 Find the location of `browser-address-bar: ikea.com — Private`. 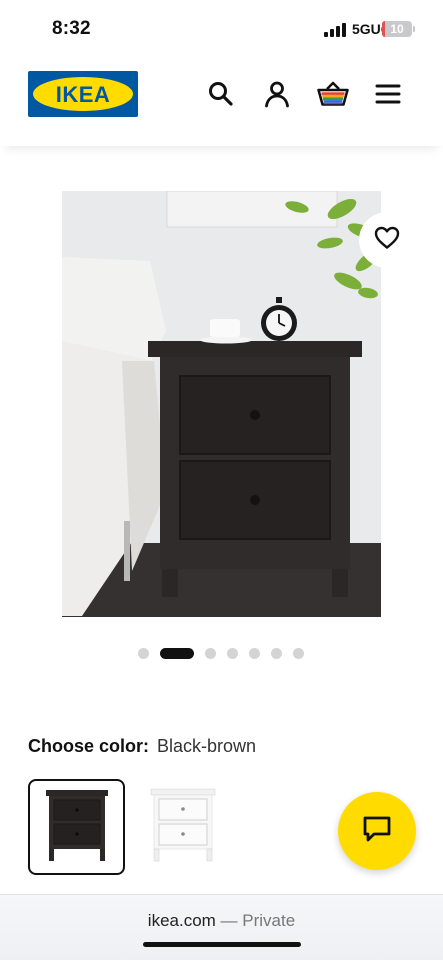

browser-address-bar: ikea.com — Private is located at coordinates (221, 927).